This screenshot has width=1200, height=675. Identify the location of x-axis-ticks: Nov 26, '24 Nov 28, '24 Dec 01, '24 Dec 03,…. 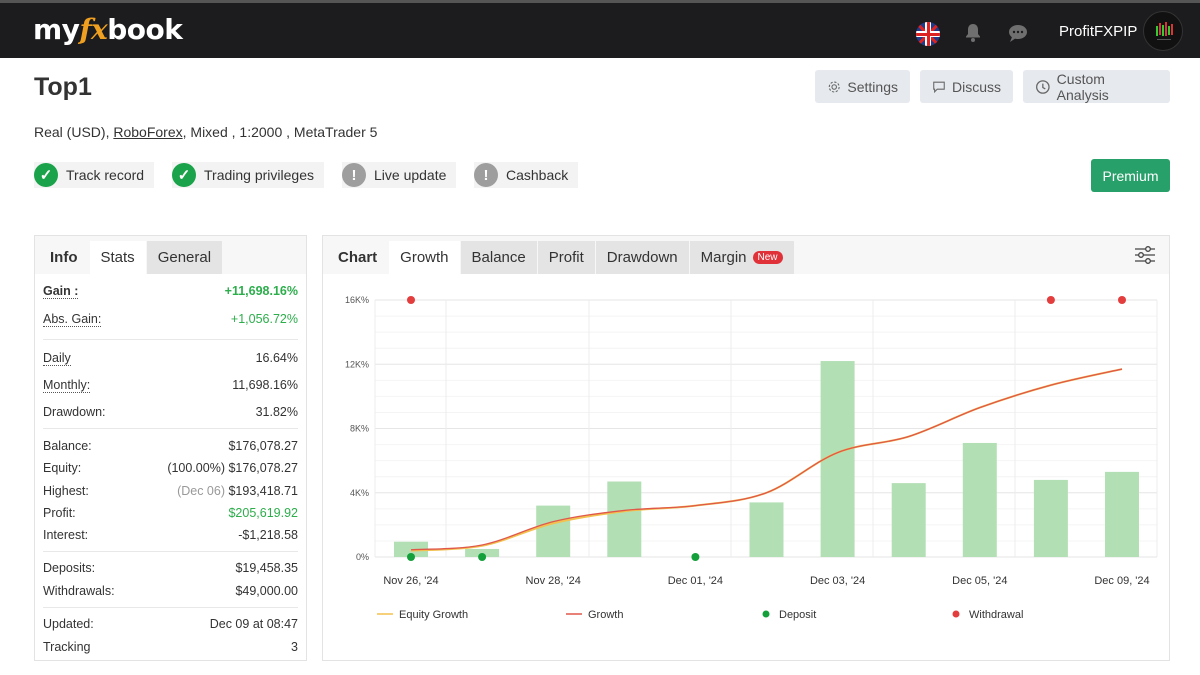
(766, 581).